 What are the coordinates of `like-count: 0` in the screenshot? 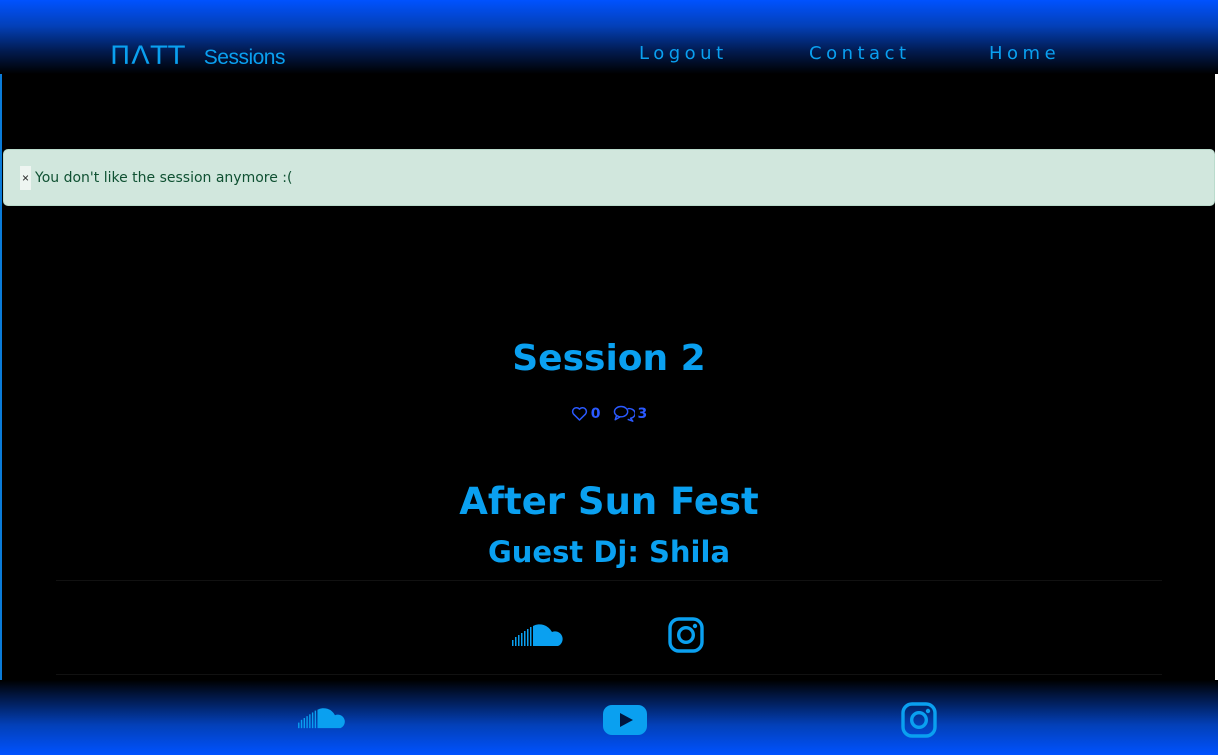 It's located at (595, 413).